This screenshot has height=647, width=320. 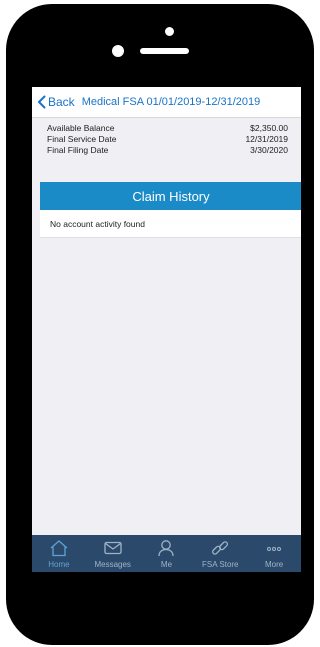 What do you see at coordinates (118, 51) in the screenshot?
I see `proximity-sensor` at bounding box center [118, 51].